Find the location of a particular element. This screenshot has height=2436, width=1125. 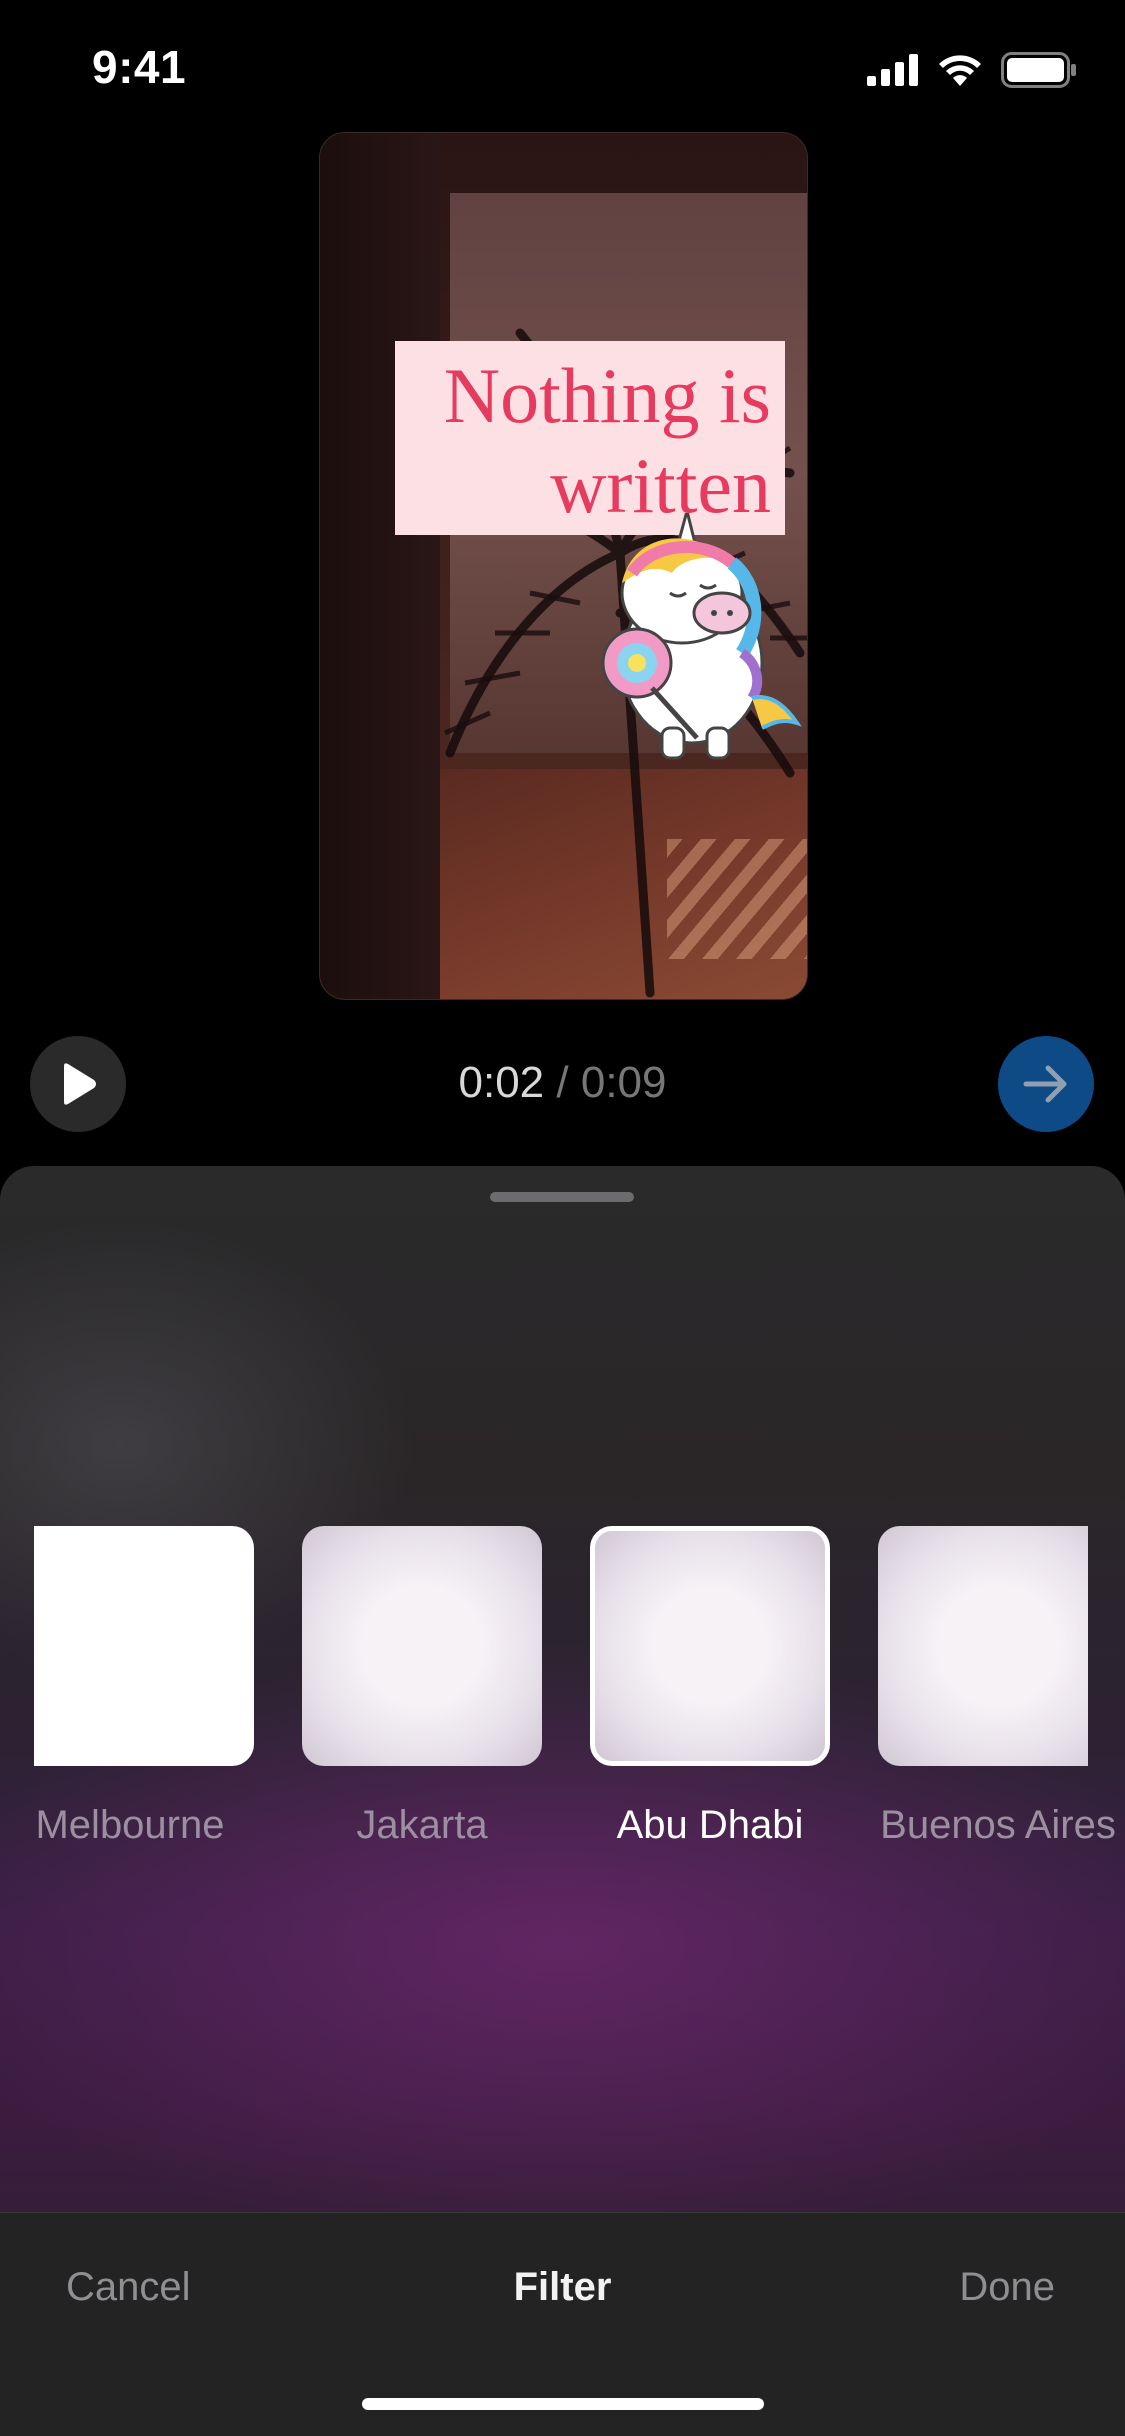

arrow-right-icon is located at coordinates (1045, 1084).